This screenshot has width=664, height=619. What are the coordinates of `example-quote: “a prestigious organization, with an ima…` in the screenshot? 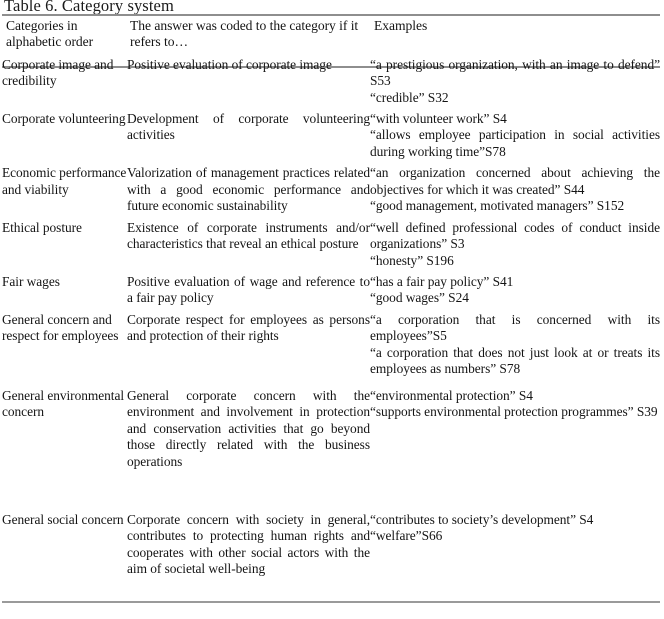 It's located at (515, 72).